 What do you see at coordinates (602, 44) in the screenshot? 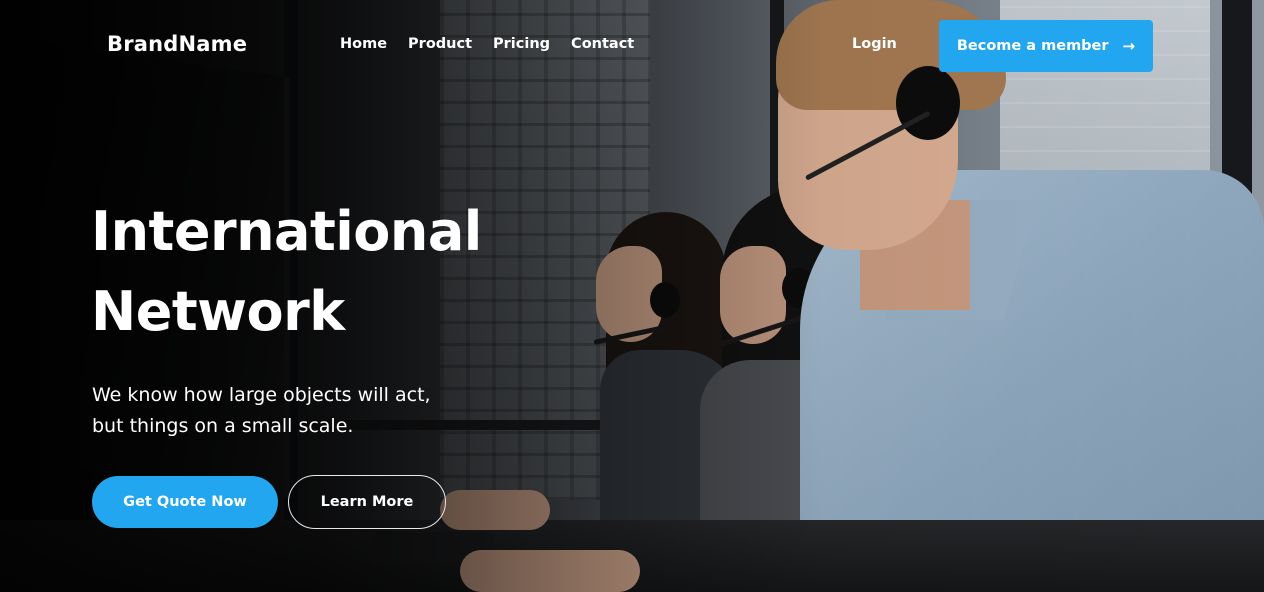
I see `nav-link-contact: Contact` at bounding box center [602, 44].